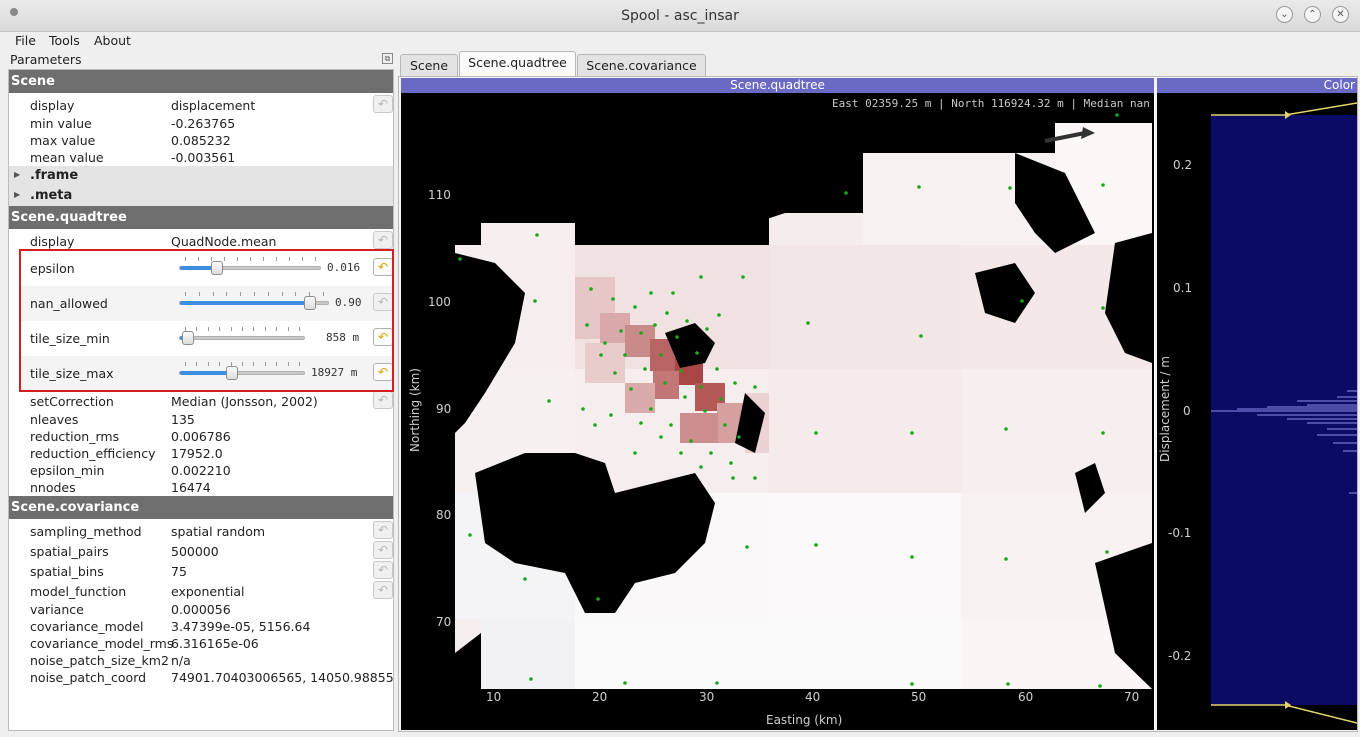 Image resolution: width=1360 pixels, height=737 pixels. Describe the element at coordinates (208, 591) in the screenshot. I see `param-value: exponential` at that location.